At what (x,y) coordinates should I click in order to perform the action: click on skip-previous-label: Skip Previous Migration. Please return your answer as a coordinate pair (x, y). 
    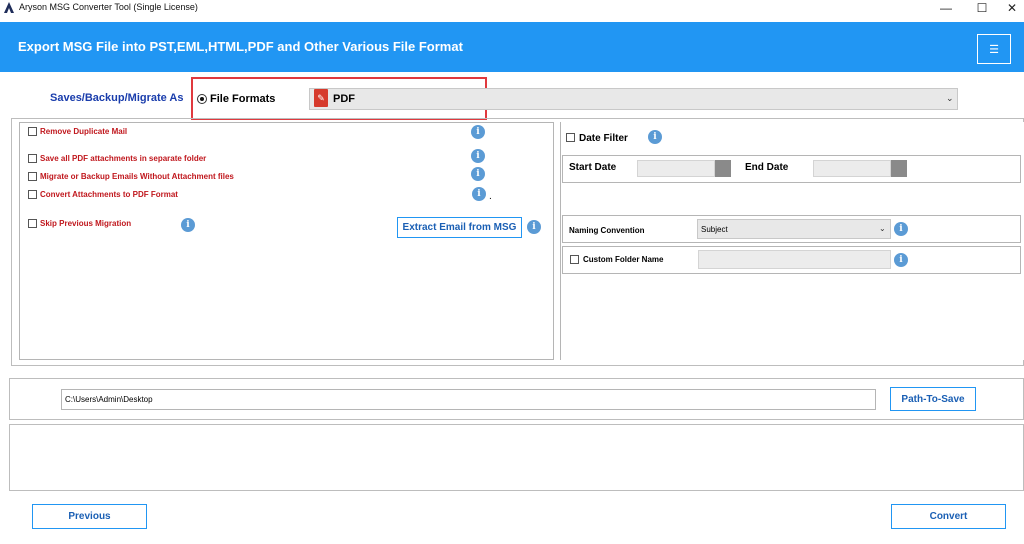
    Looking at the image, I should click on (86, 223).